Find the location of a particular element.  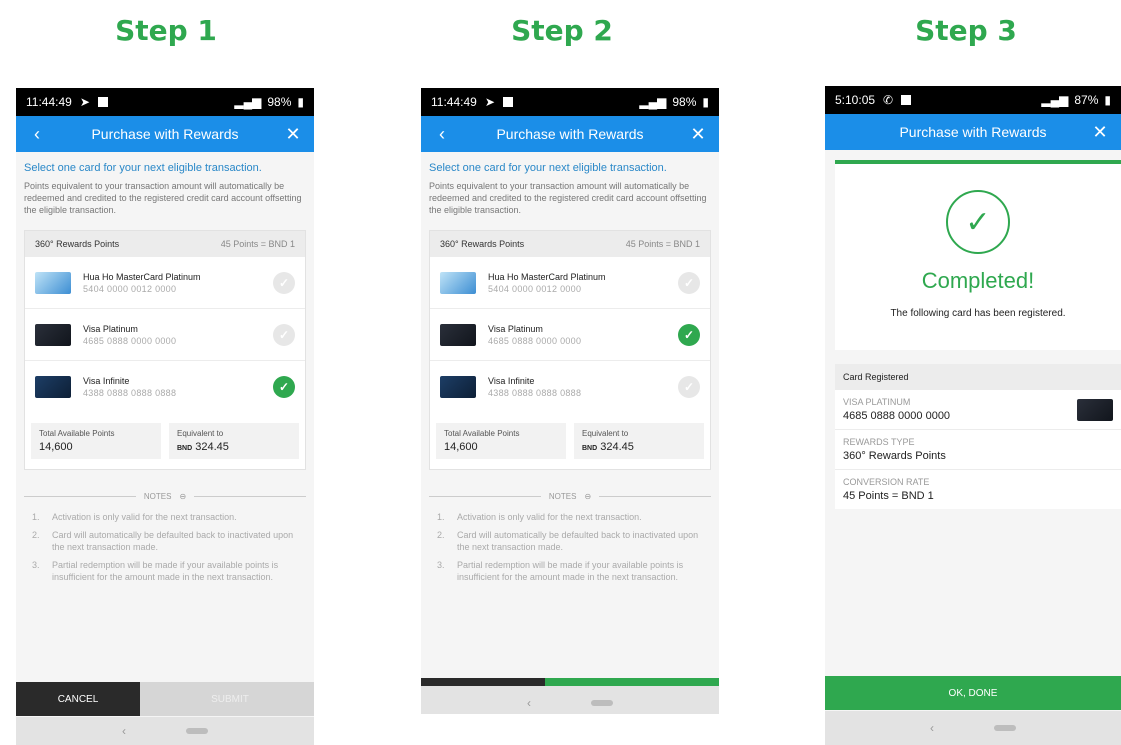

completed-title: Completed! is located at coordinates (978, 280).